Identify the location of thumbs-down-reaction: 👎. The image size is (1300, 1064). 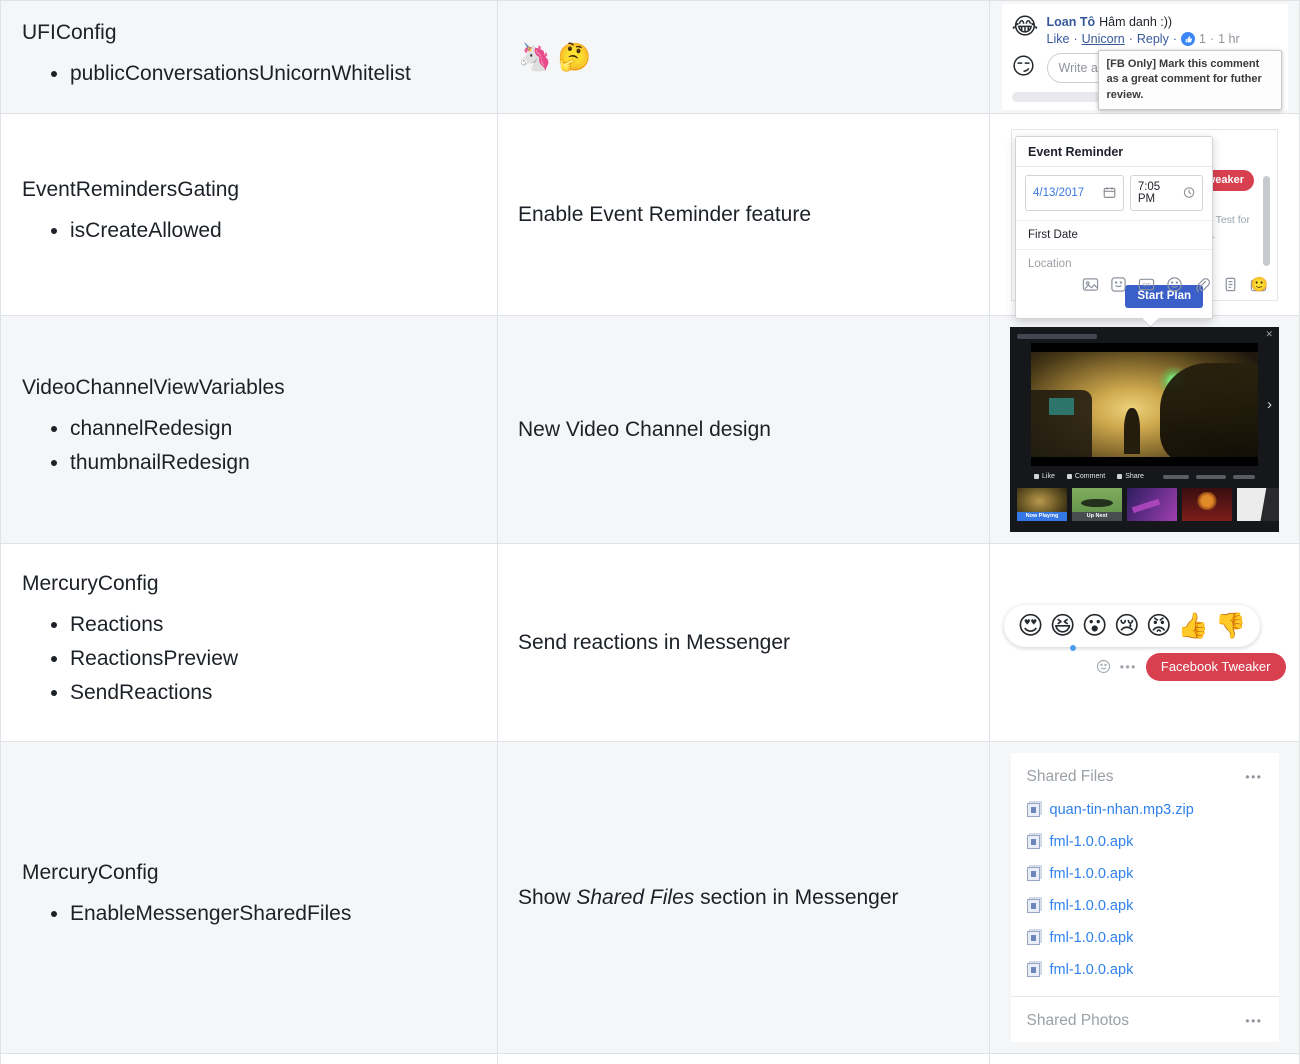
(1230, 626).